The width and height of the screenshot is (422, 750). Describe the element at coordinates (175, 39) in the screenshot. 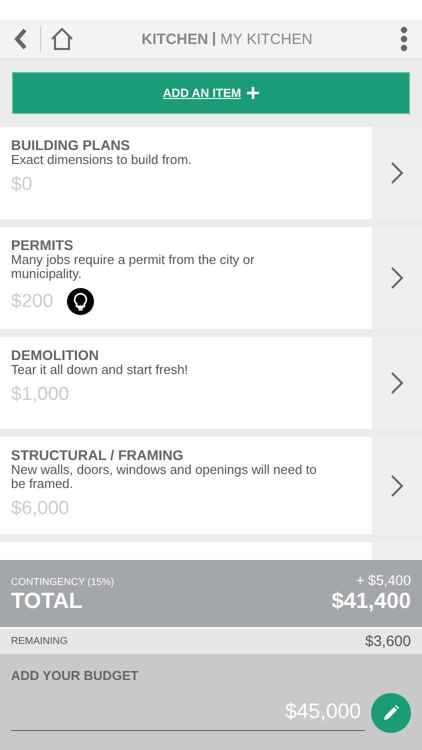

I see `page-title: KITCHEN` at that location.